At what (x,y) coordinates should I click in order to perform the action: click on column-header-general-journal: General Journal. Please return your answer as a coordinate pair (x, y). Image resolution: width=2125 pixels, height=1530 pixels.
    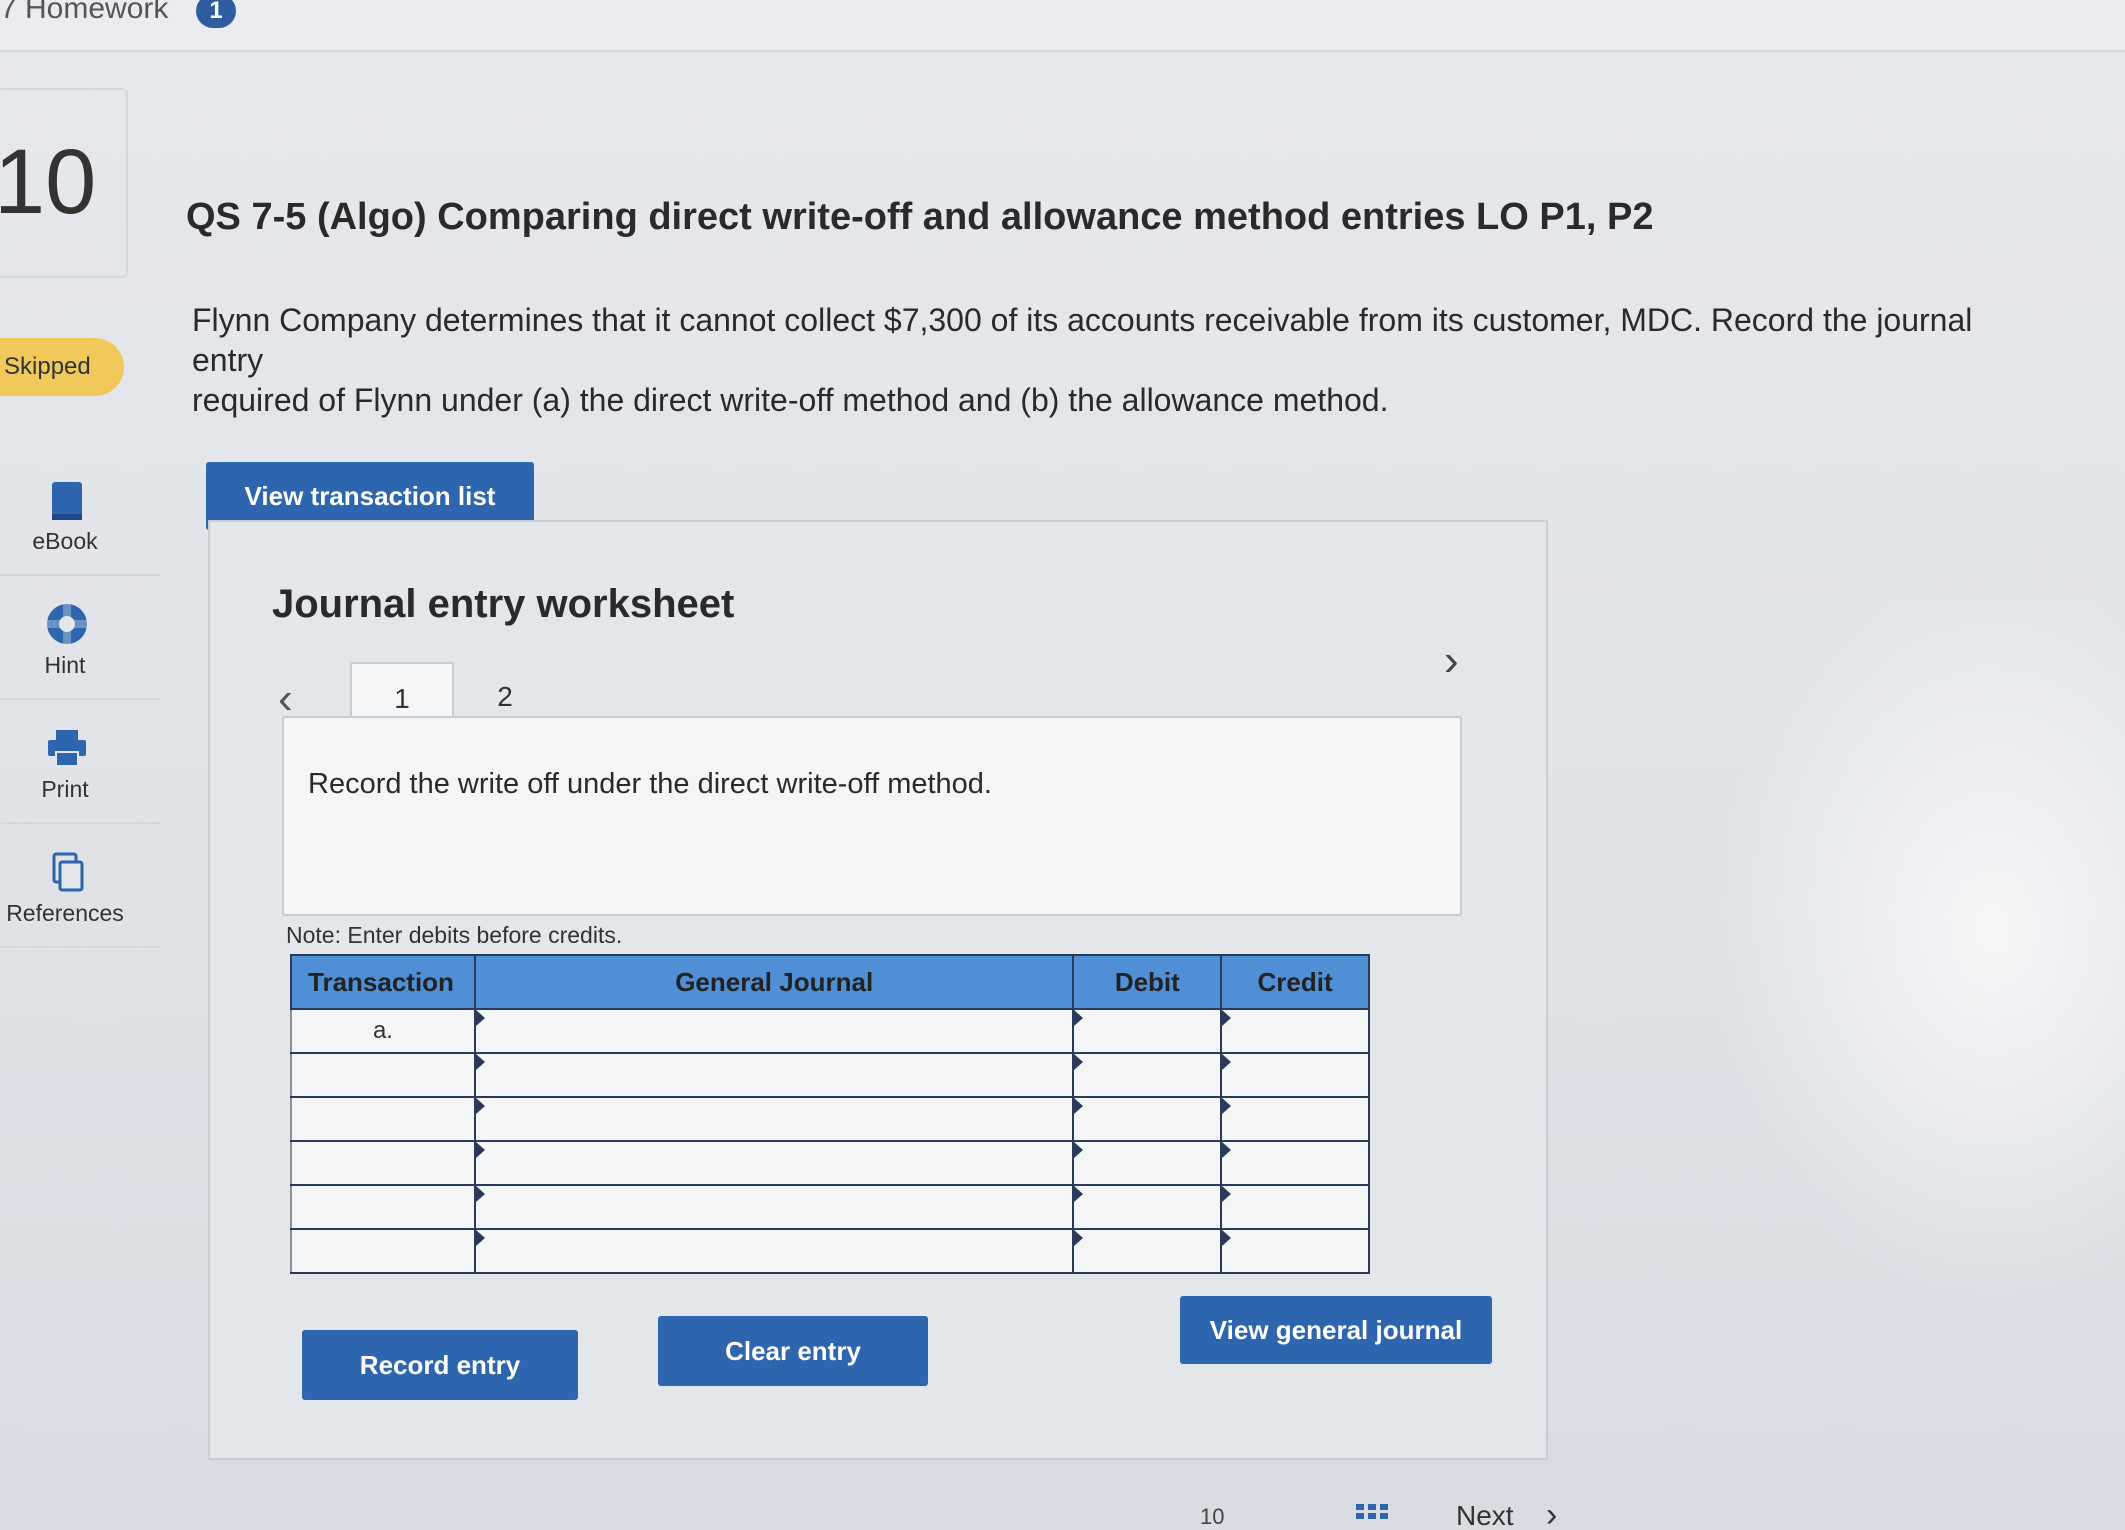
    Looking at the image, I should click on (774, 982).